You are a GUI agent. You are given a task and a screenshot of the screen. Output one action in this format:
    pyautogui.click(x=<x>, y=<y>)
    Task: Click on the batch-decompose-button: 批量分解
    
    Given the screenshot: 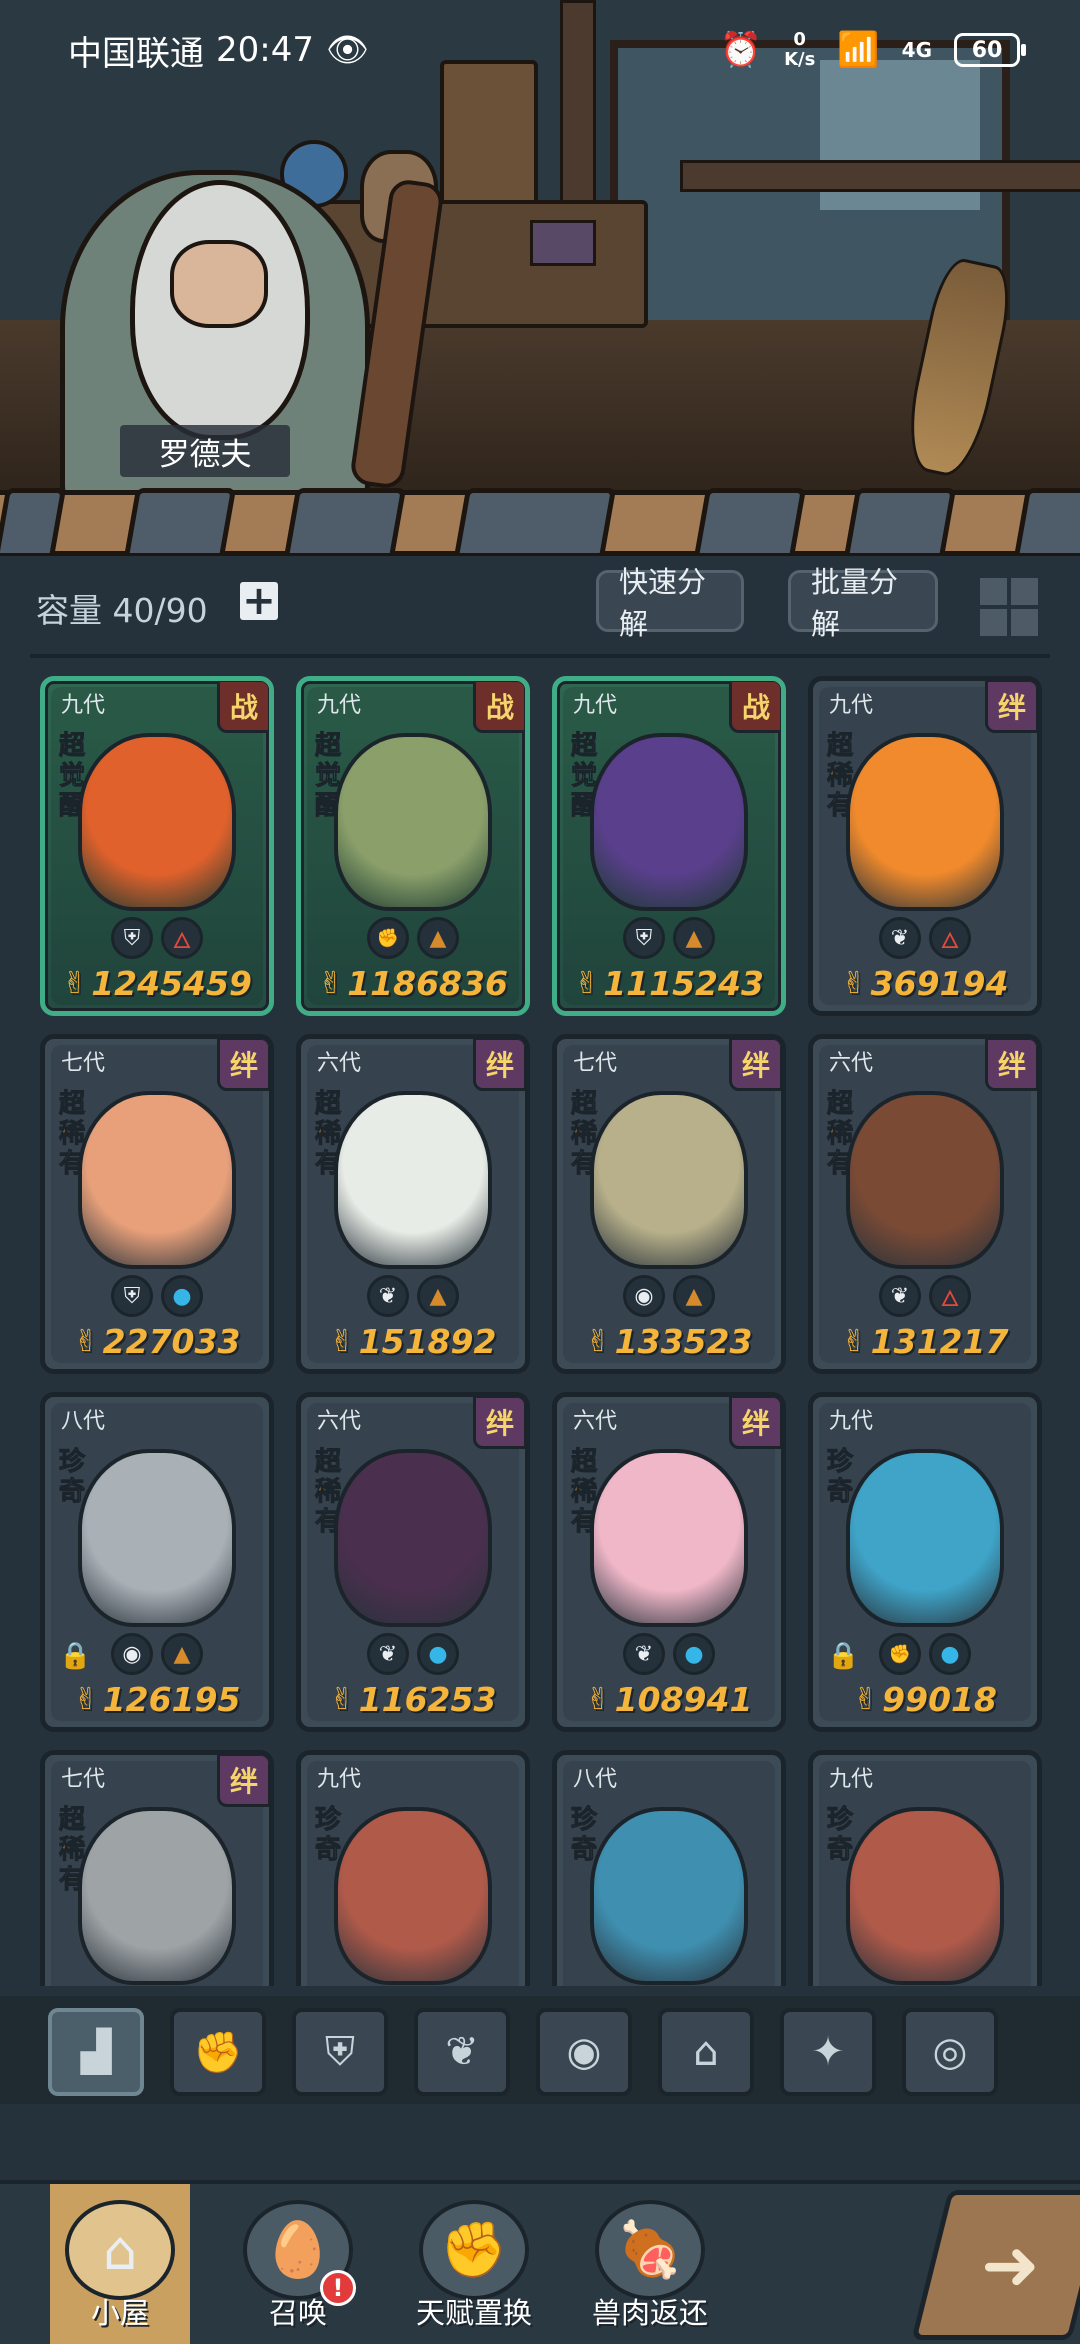 What is the action you would take?
    pyautogui.click(x=863, y=603)
    